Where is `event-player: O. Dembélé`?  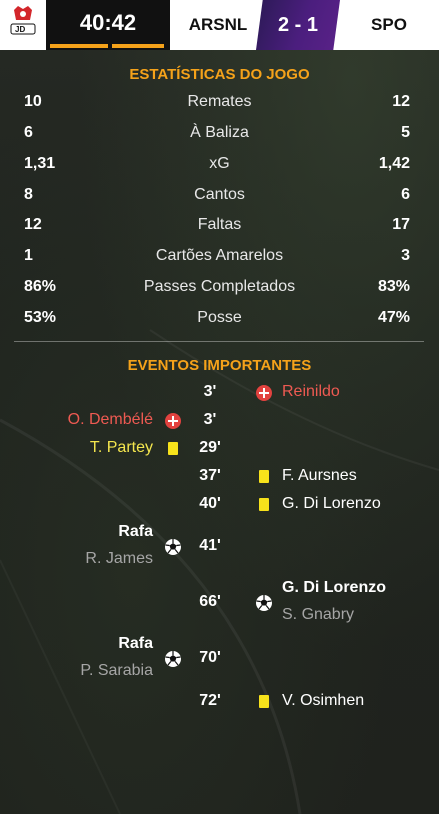
event-player: O. Dembélé is located at coordinates (110, 419).